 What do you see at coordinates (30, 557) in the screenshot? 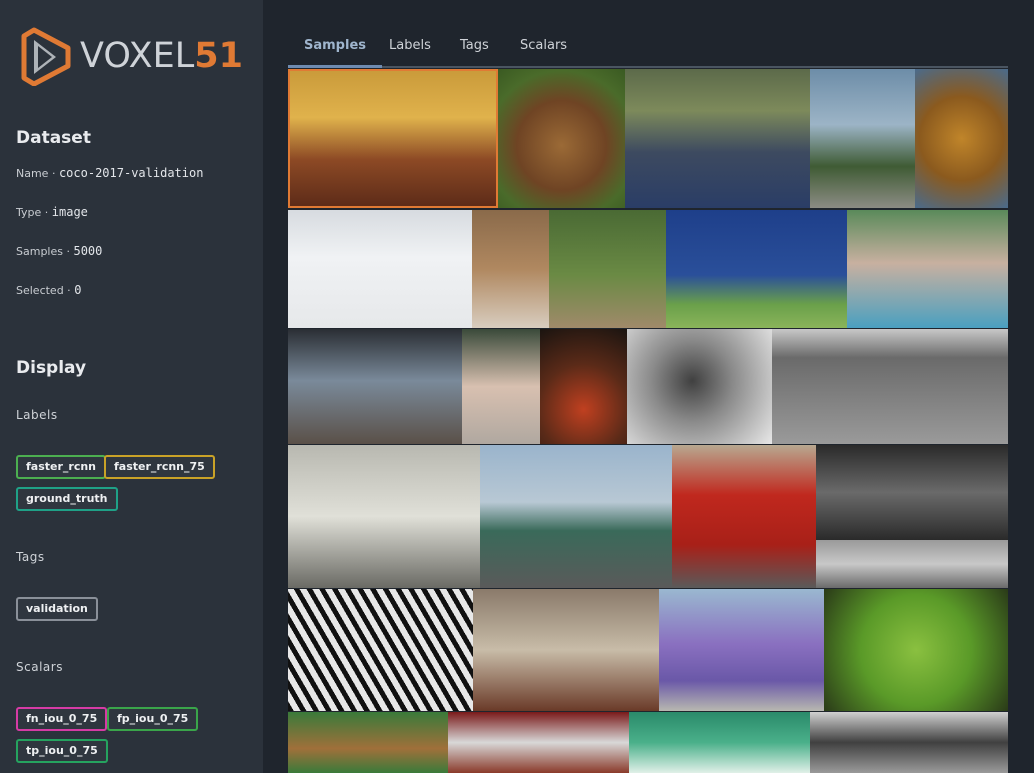
I see `tags-subtitle: Tags` at bounding box center [30, 557].